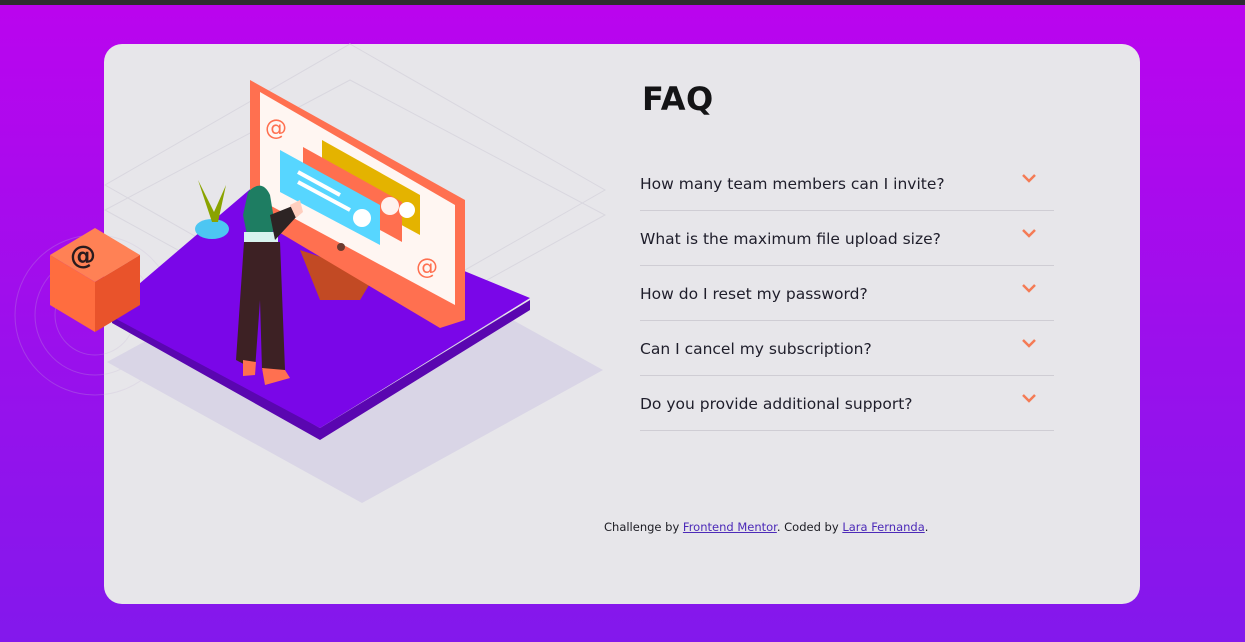  Describe the element at coordinates (807, 527) in the screenshot. I see `attribution-middle: . Coded by` at that location.